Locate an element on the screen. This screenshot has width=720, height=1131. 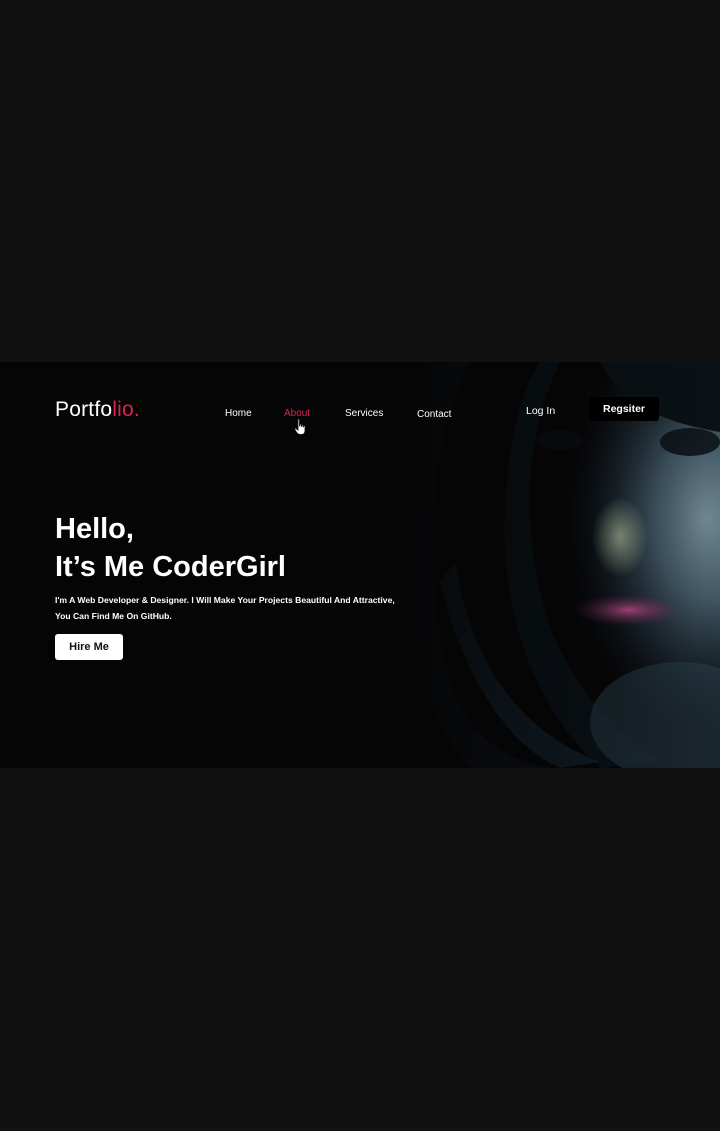
nav-link-home: Home is located at coordinates (238, 413).